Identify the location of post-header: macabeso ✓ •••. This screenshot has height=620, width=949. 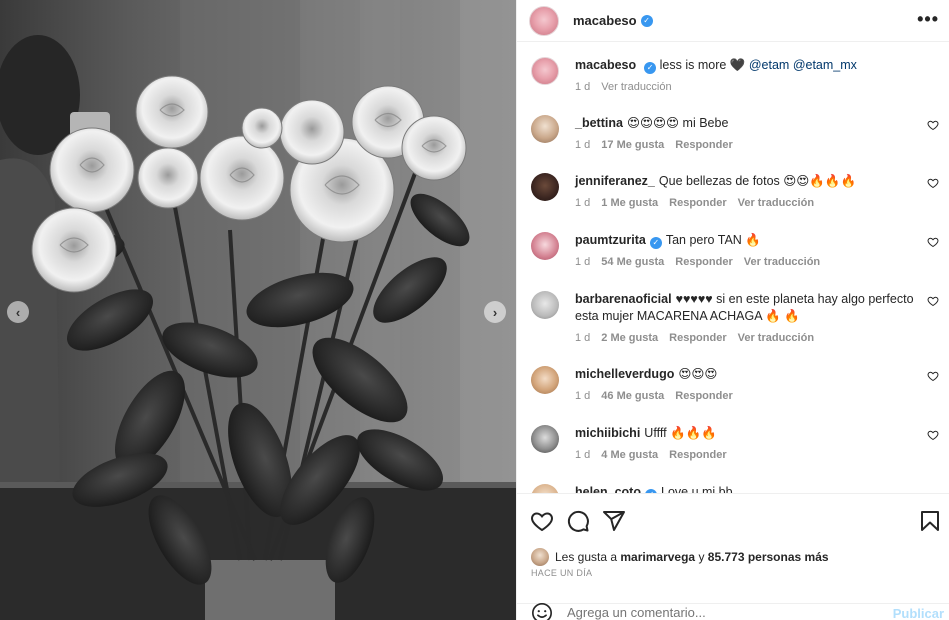
(733, 21).